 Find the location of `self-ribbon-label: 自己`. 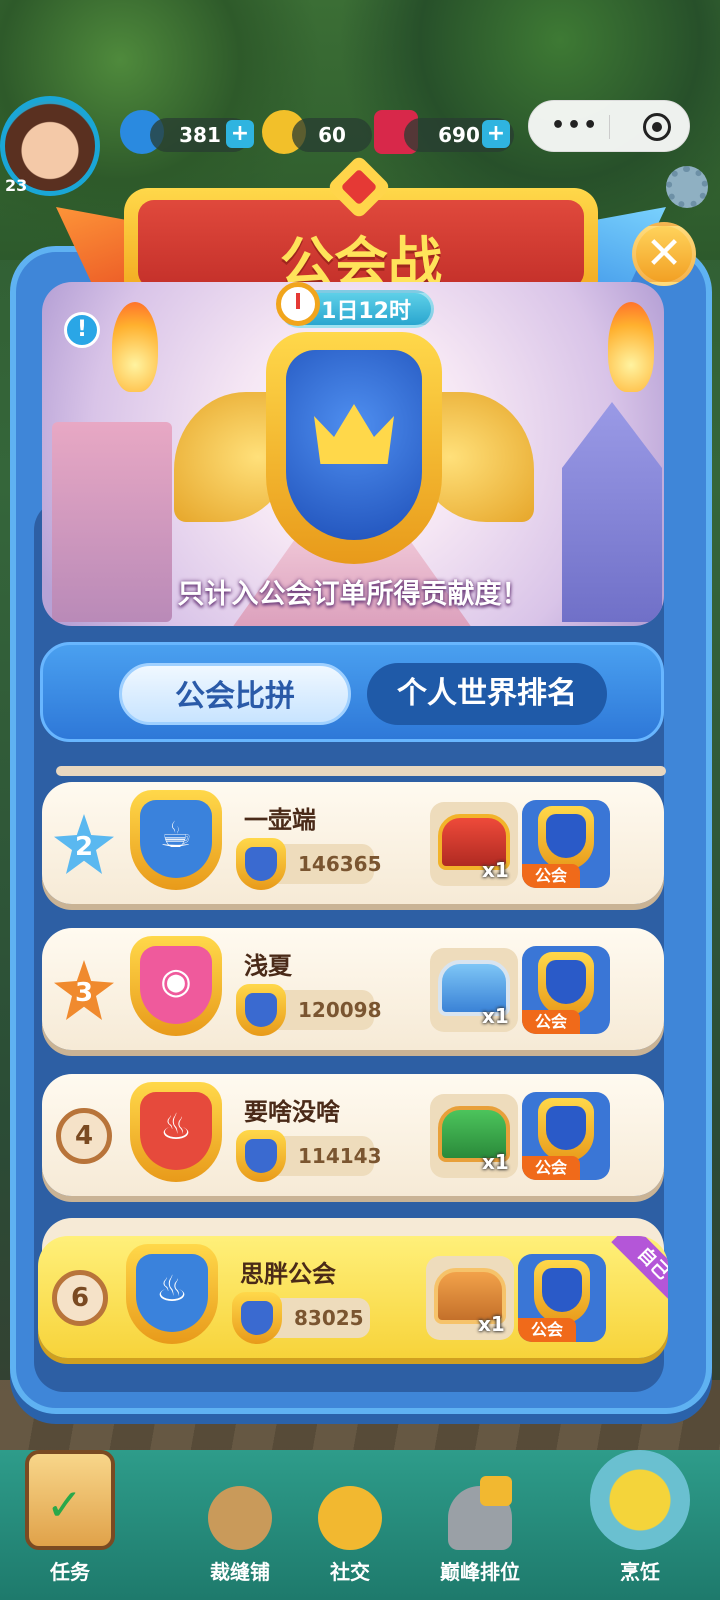

self-ribbon-label: 自己 is located at coordinates (639, 1271).